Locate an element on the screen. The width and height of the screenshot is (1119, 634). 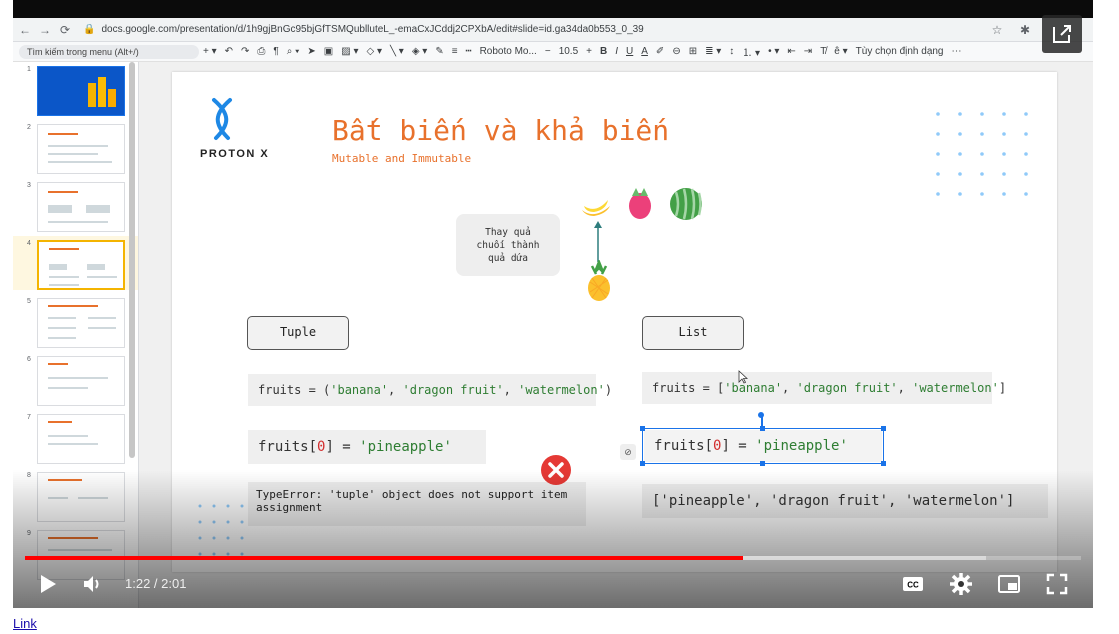
align-icon: ≣ ▾ is located at coordinates (713, 51).